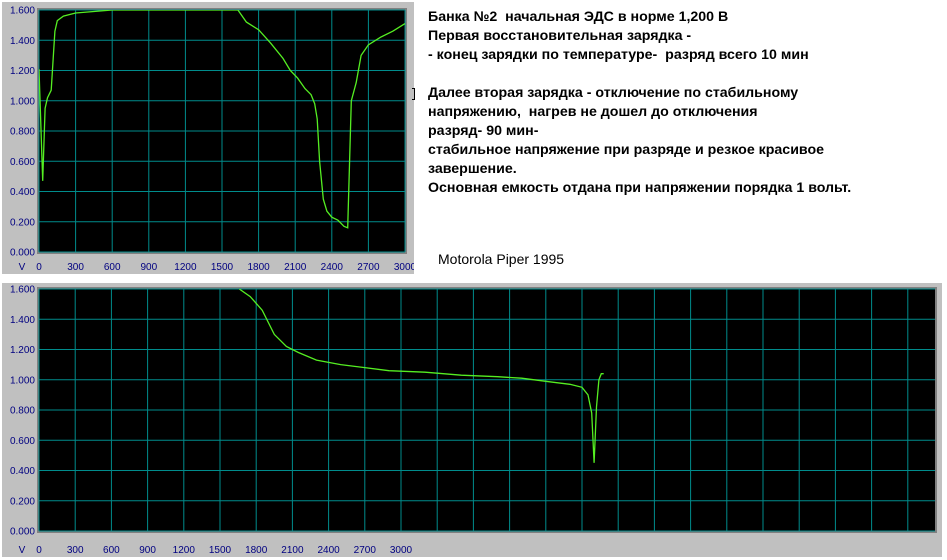 This screenshot has height=560, width=947. I want to click on bottom-chart-y-tick-label: 0.200, so click(22, 501).